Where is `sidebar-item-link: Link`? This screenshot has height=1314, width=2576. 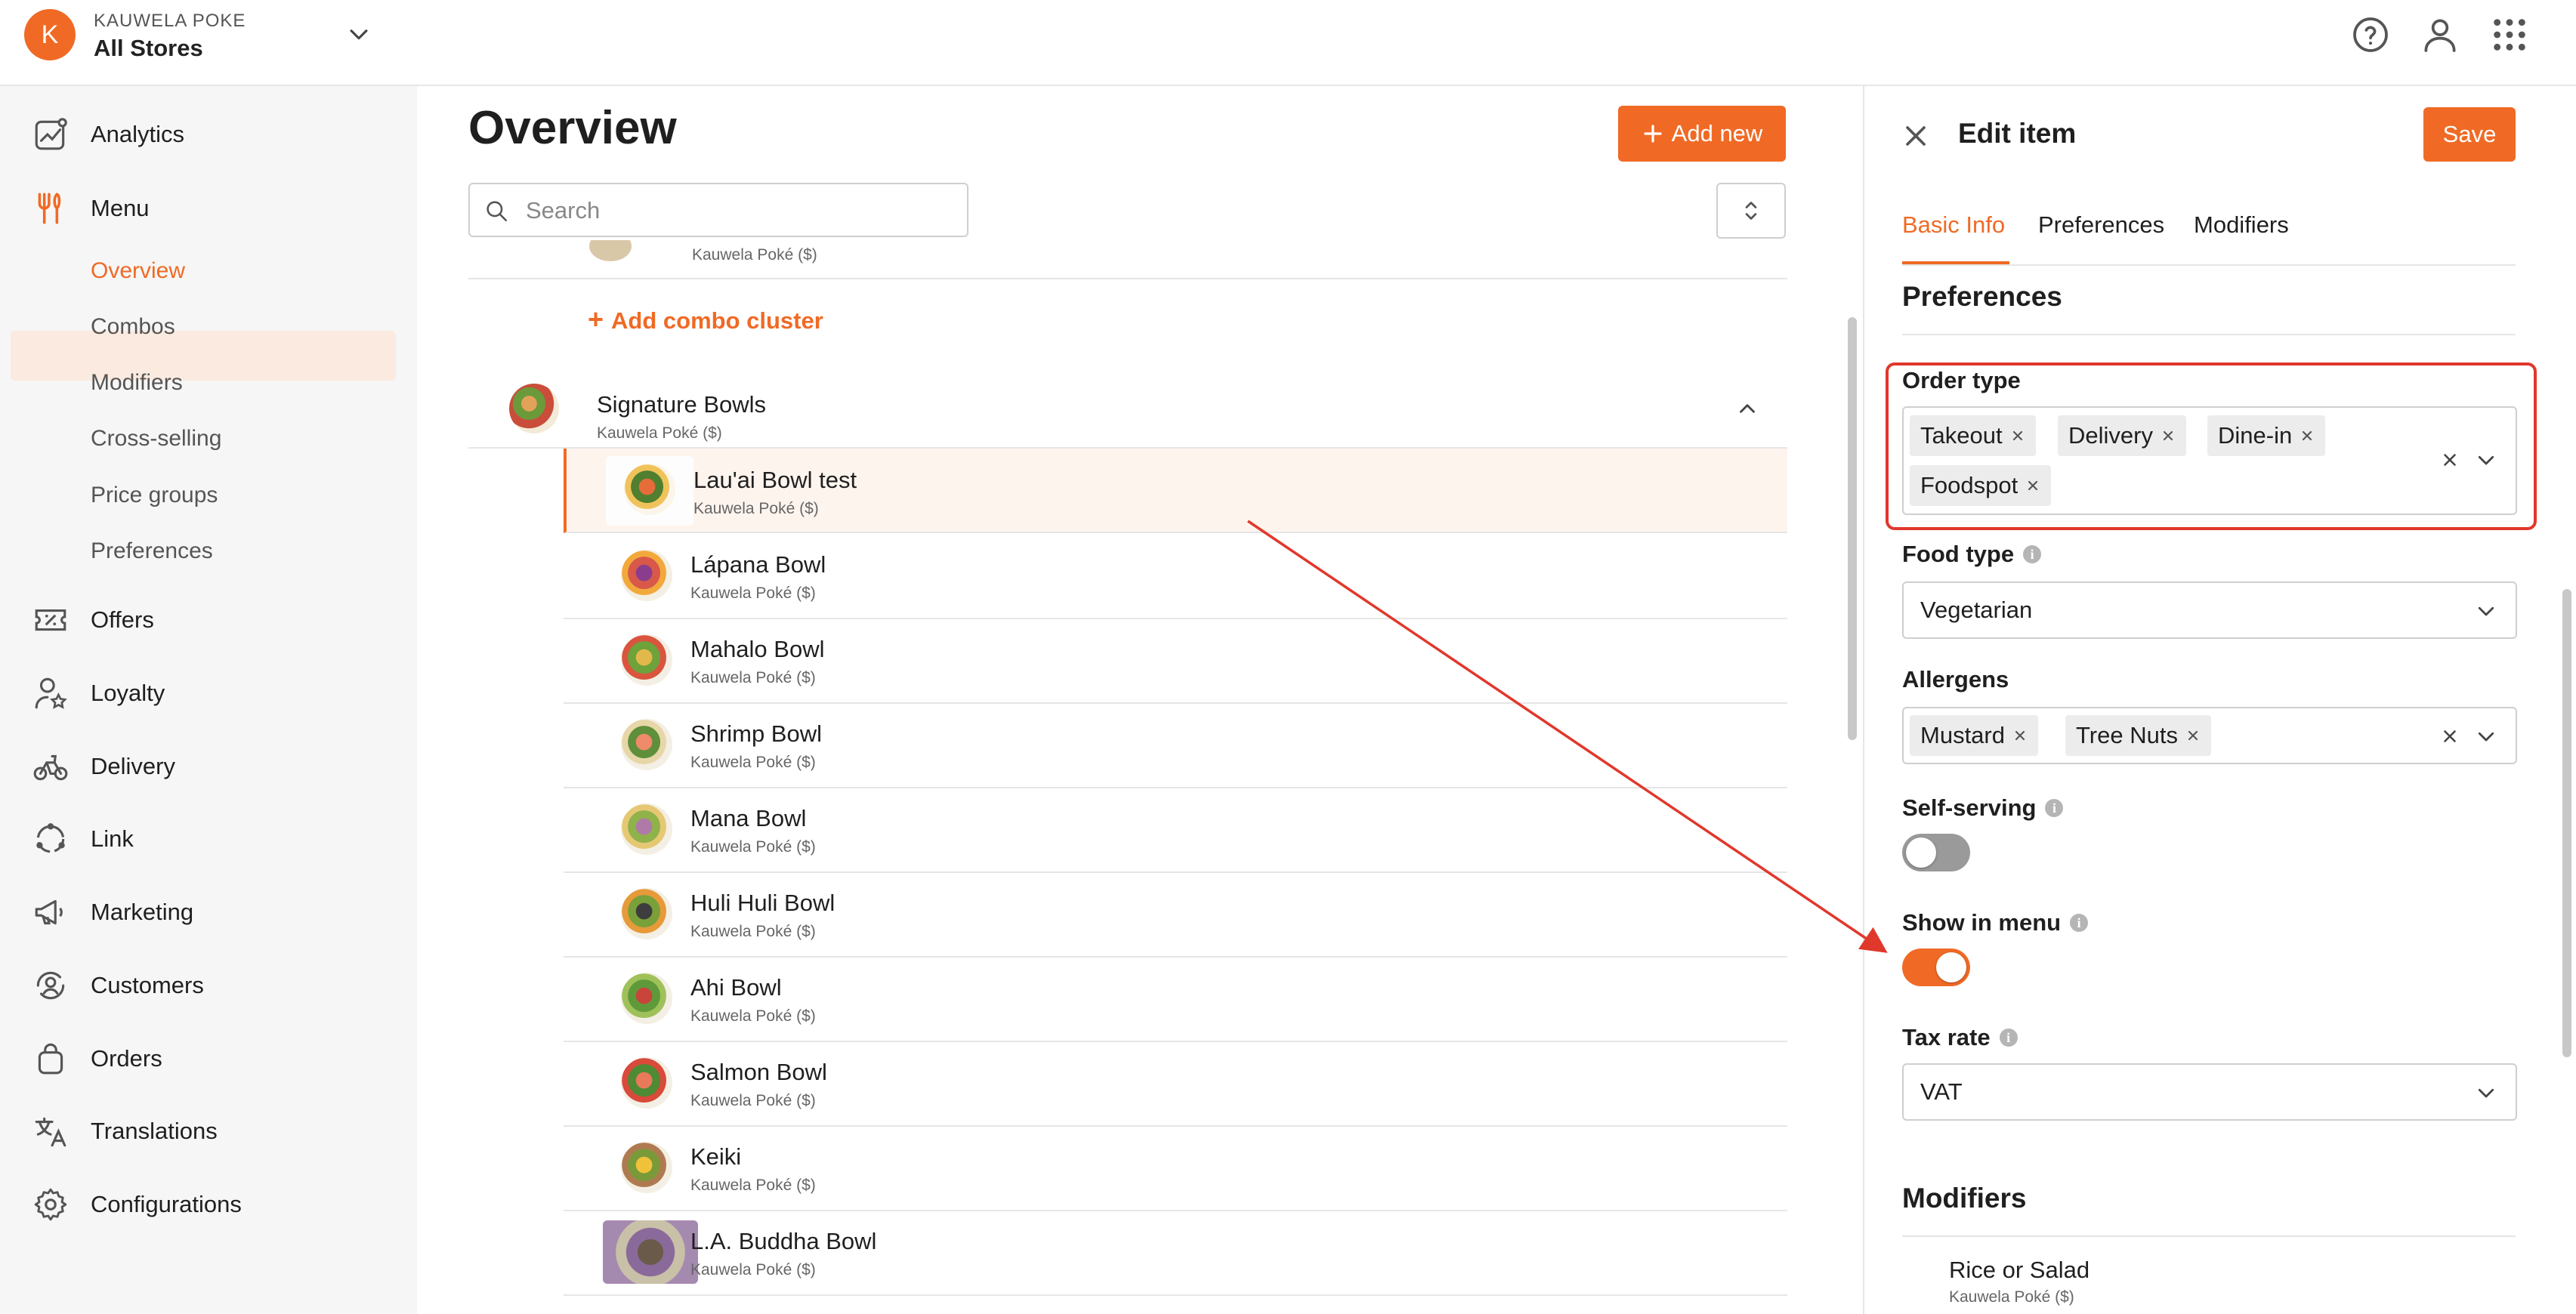 sidebar-item-link: Link is located at coordinates (208, 839).